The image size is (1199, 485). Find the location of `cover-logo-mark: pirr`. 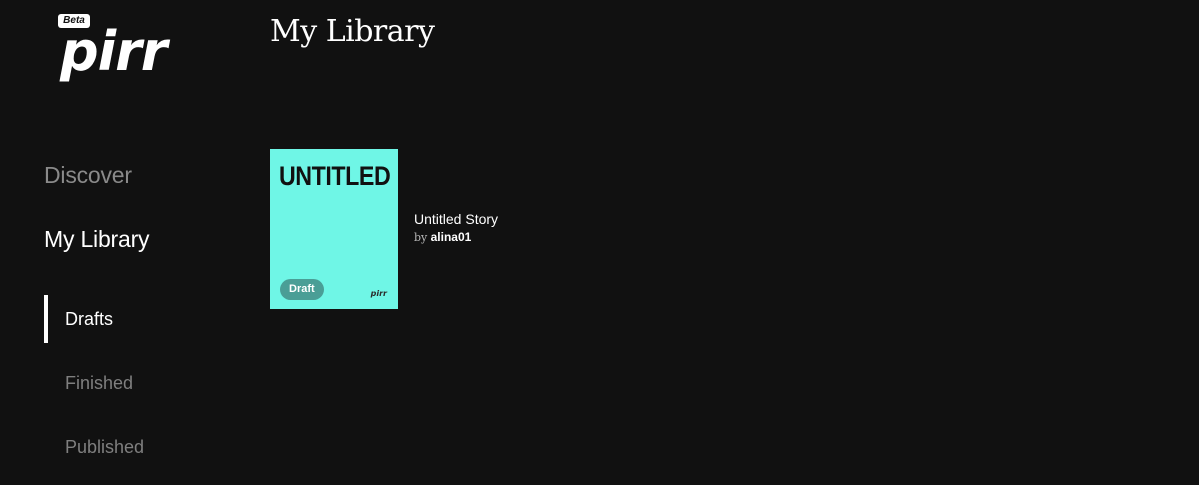

cover-logo-mark: pirr is located at coordinates (378, 293).